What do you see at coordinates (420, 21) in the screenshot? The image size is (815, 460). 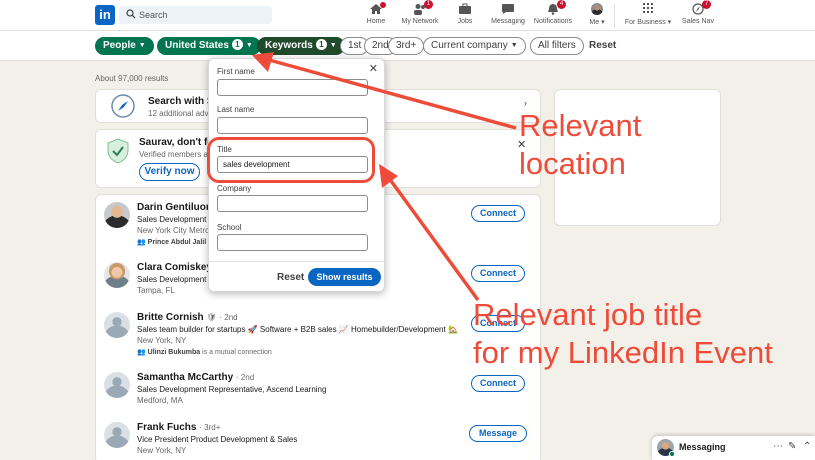 I see `nav-network-label: My Network` at bounding box center [420, 21].